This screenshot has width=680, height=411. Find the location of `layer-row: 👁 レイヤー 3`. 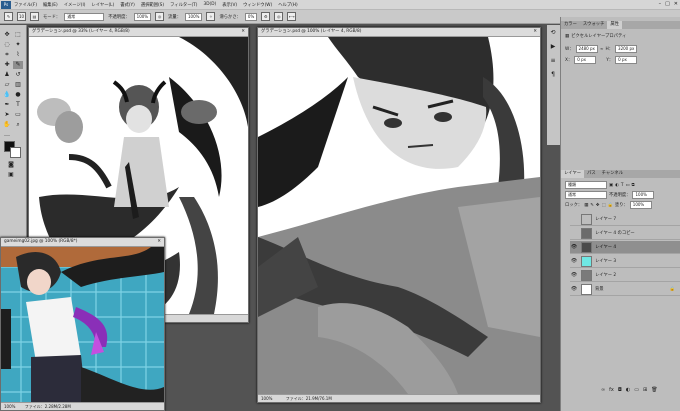

layer-row: 👁 レイヤー 3 is located at coordinates (625, 261).